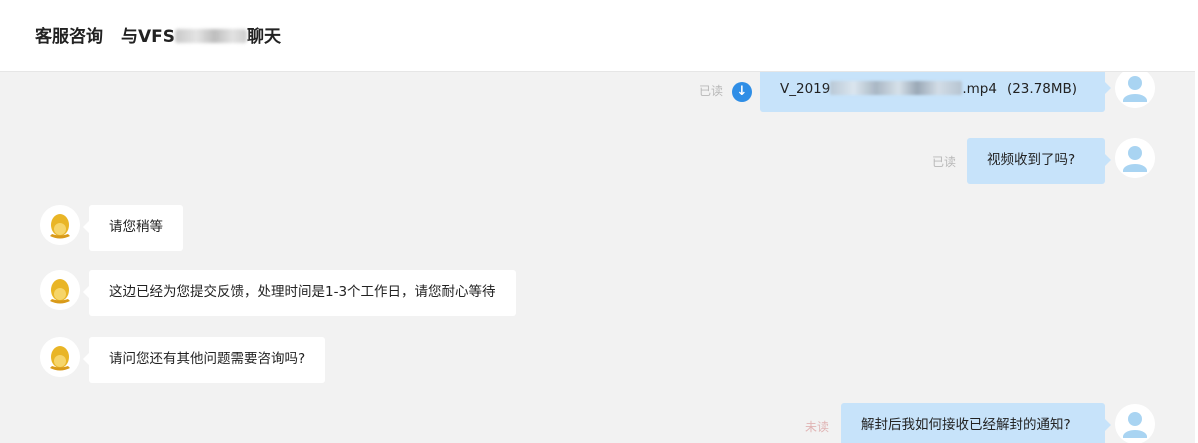 The image size is (1198, 443). I want to click on message-bubble: 视频收到了吗?, so click(1039, 161).